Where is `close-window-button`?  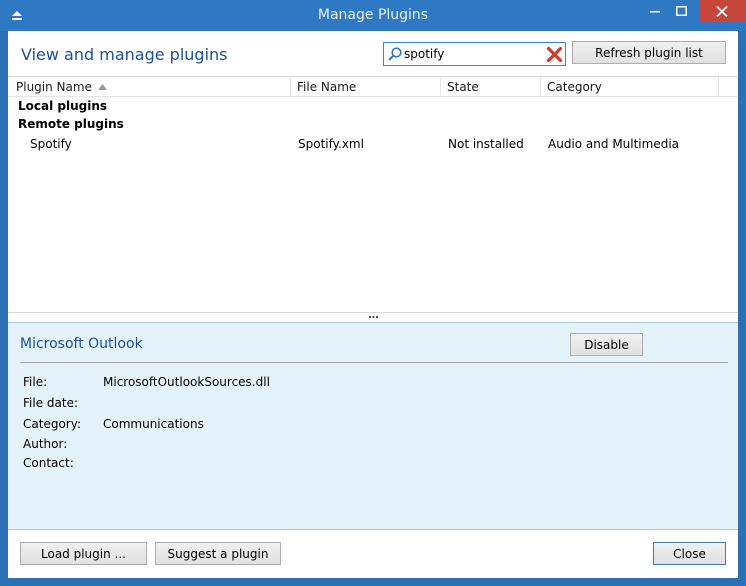
close-window-button is located at coordinates (722, 11).